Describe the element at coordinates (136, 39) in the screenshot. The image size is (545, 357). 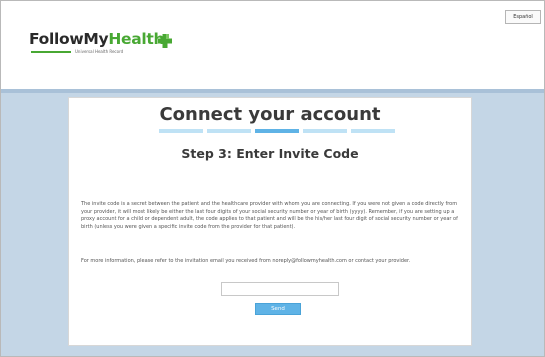
I see `logo-health-text: Health` at that location.